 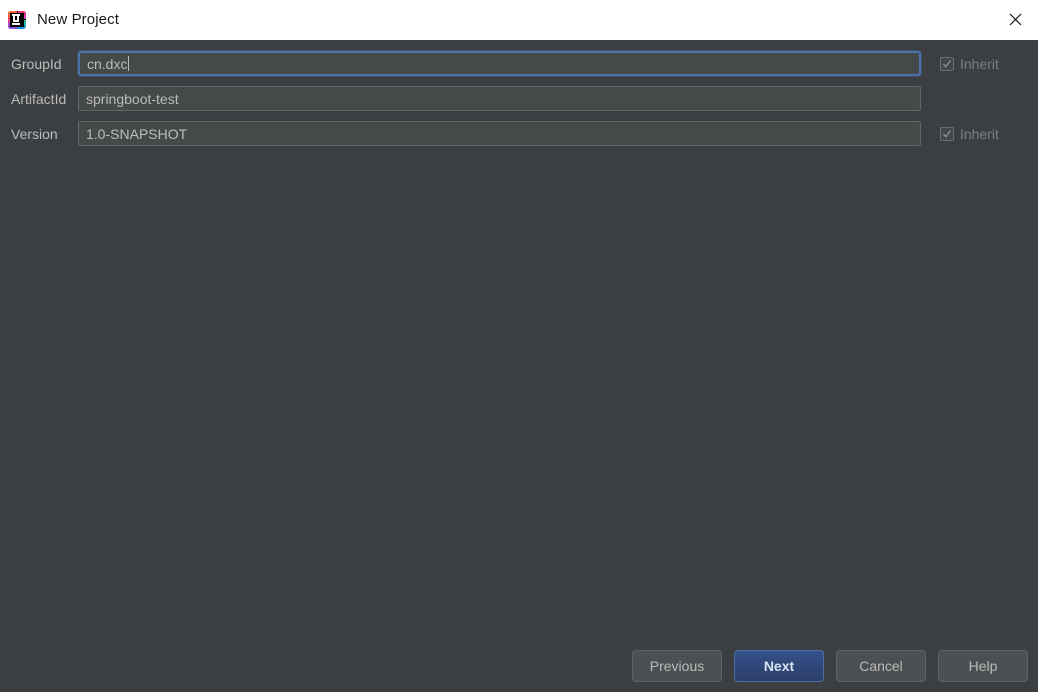 What do you see at coordinates (132, 98) in the screenshot?
I see `artifactid-value: springboot-test` at bounding box center [132, 98].